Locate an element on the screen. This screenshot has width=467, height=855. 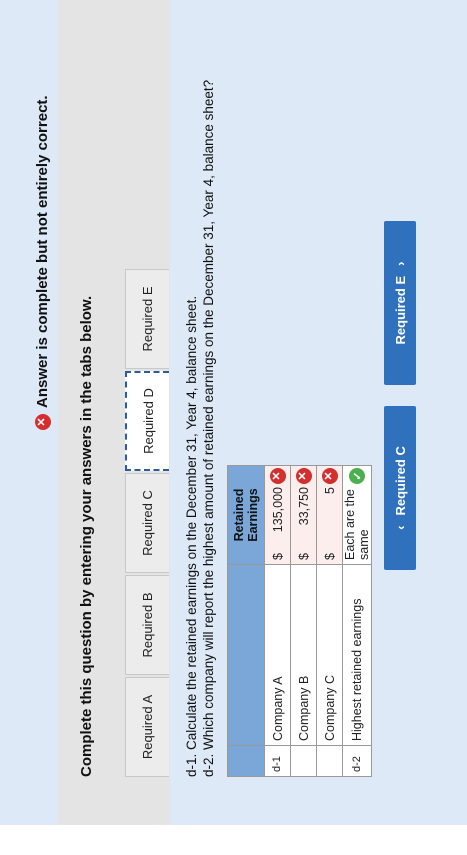
answer-cell: Each are the same ✓ is located at coordinates (357, 515).